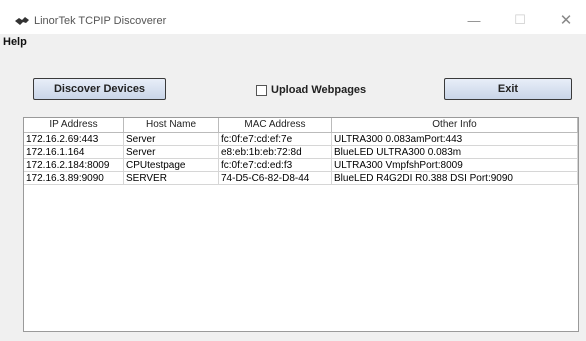  What do you see at coordinates (171, 125) in the screenshot?
I see `column-header-host-name: Host Name` at bounding box center [171, 125].